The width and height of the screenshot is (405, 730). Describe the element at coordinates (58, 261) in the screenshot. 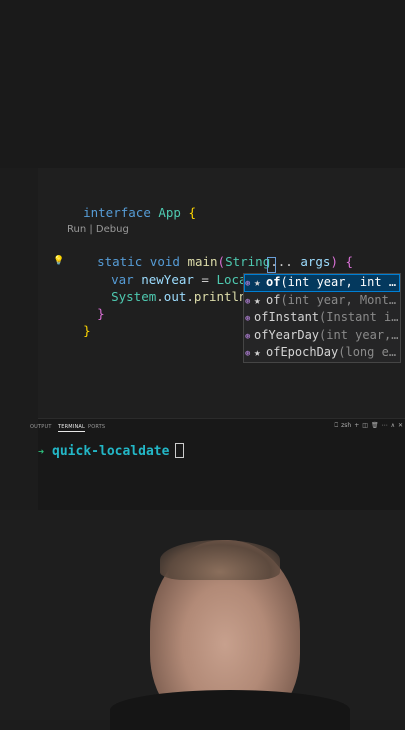

I see `lightbulb-icon: 💡` at that location.